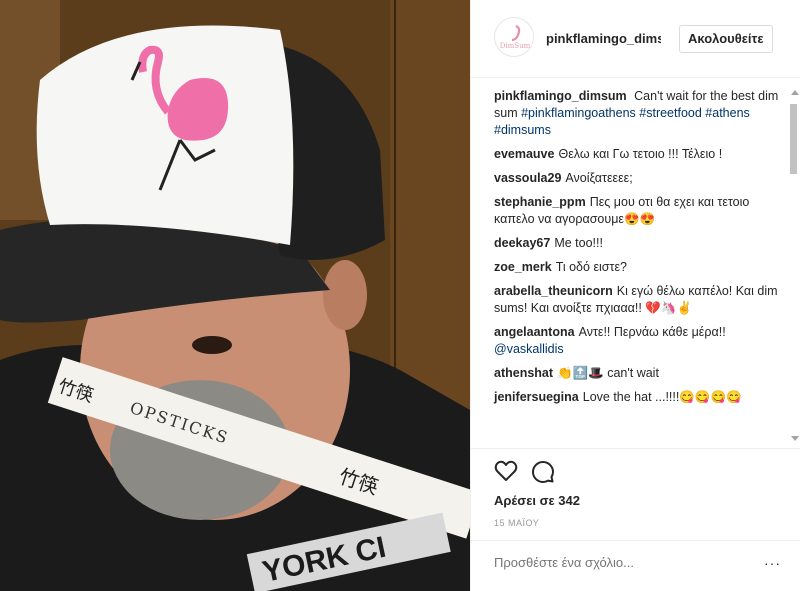  I want to click on comment-username: stephanie_ppm, so click(540, 202).